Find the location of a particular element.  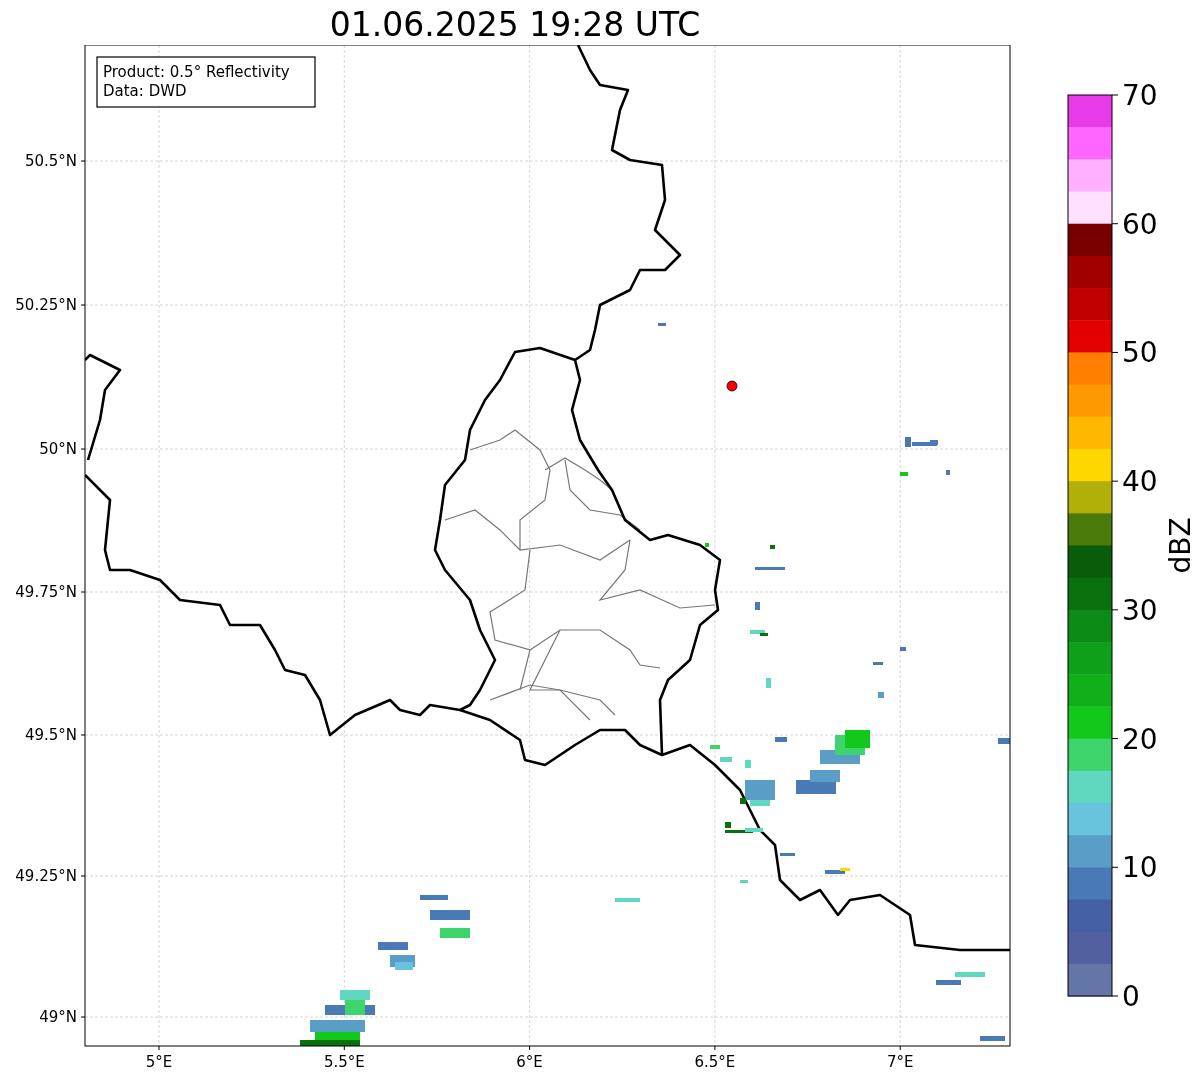

latitude-label: 50.5°N is located at coordinates (50, 161).